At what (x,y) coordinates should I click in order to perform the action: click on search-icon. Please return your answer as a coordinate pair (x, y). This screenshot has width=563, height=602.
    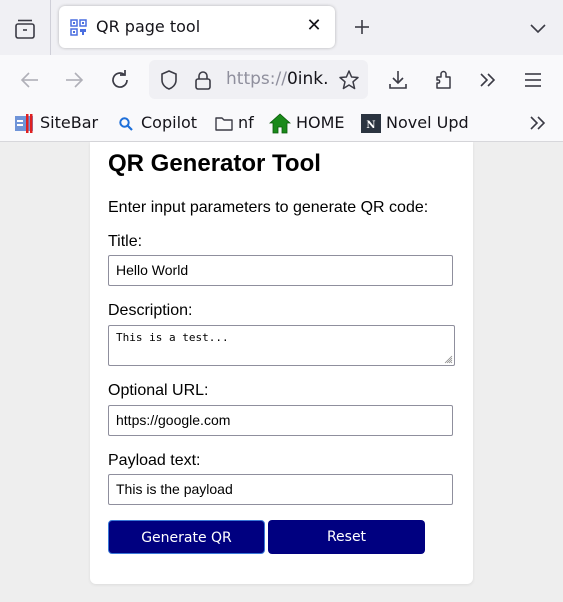
    Looking at the image, I should click on (126, 124).